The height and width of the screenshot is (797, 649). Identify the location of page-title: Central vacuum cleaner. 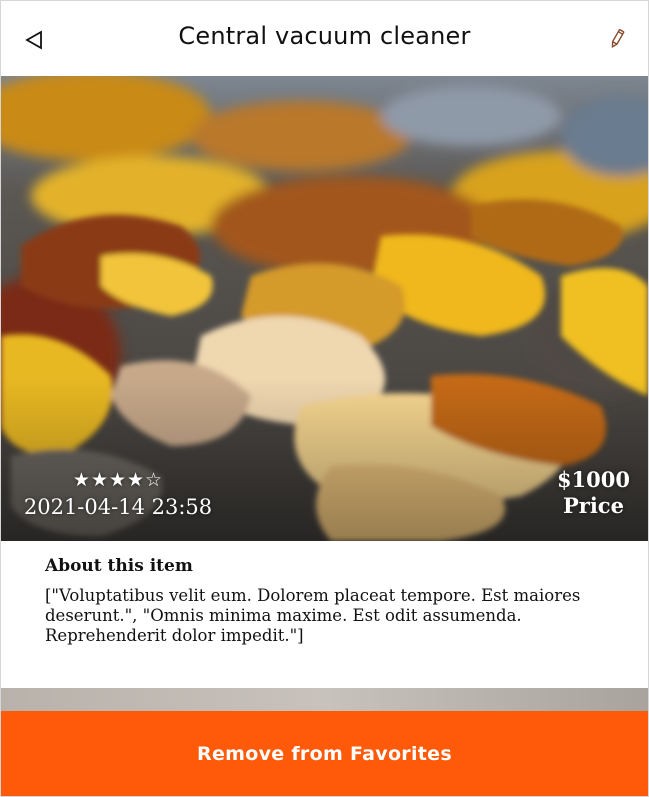
(324, 36).